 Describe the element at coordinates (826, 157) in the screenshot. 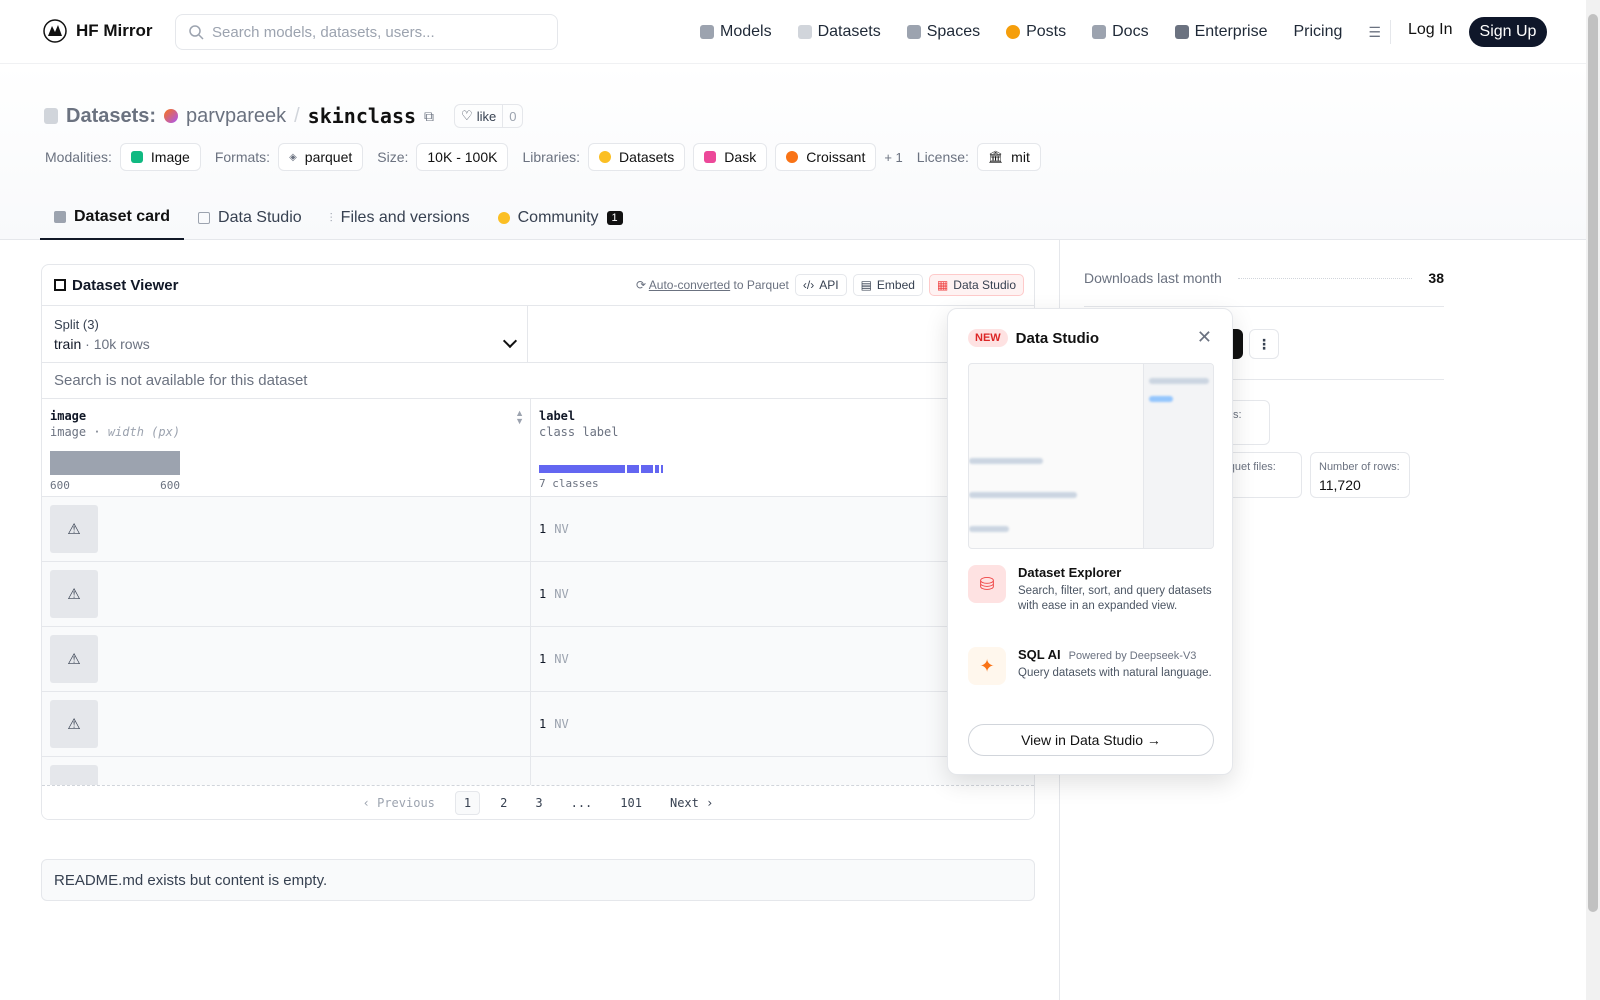

I see `library-chip-croissant: Croissant` at that location.